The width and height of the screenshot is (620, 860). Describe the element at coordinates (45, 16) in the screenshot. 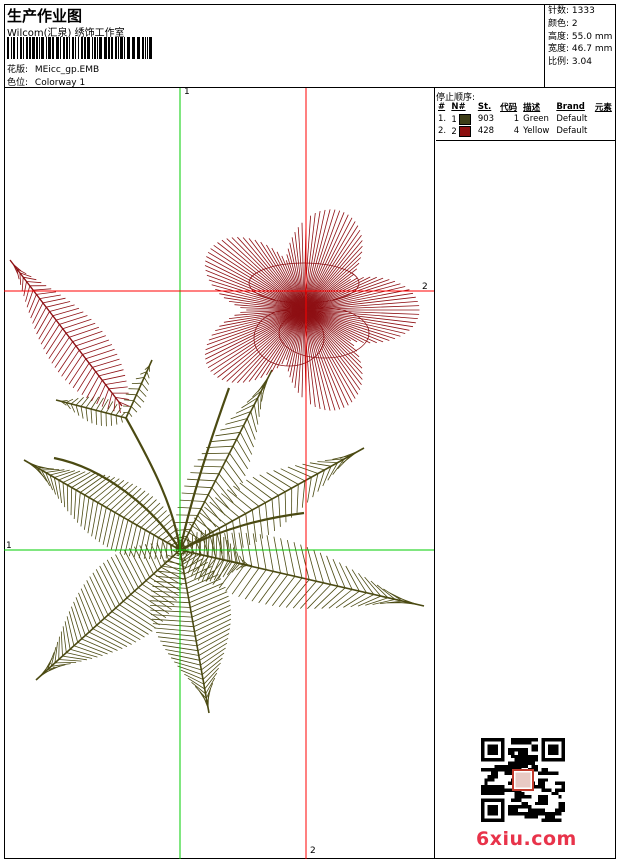

I see `page-title: 生产作业图` at that location.